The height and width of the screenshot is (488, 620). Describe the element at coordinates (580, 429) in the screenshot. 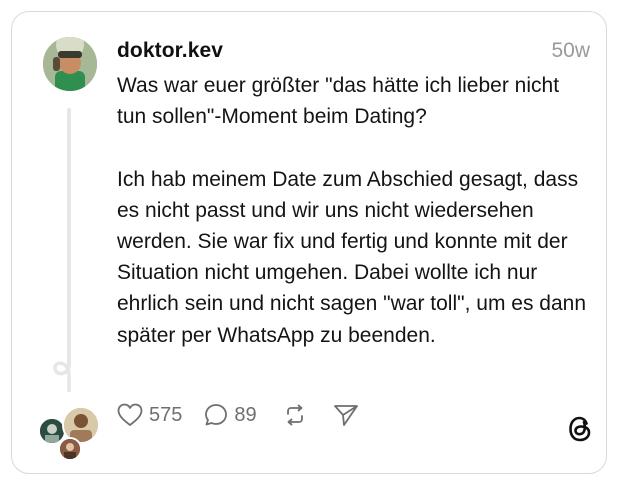

I see `threads-logo-icon` at that location.